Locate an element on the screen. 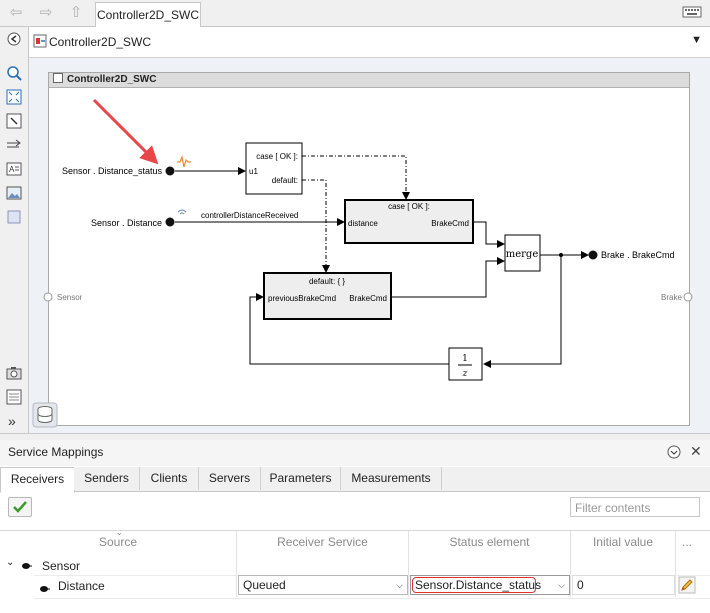 This screenshot has width=710, height=613. panel-header: Service Mappings ✕ is located at coordinates (355, 453).